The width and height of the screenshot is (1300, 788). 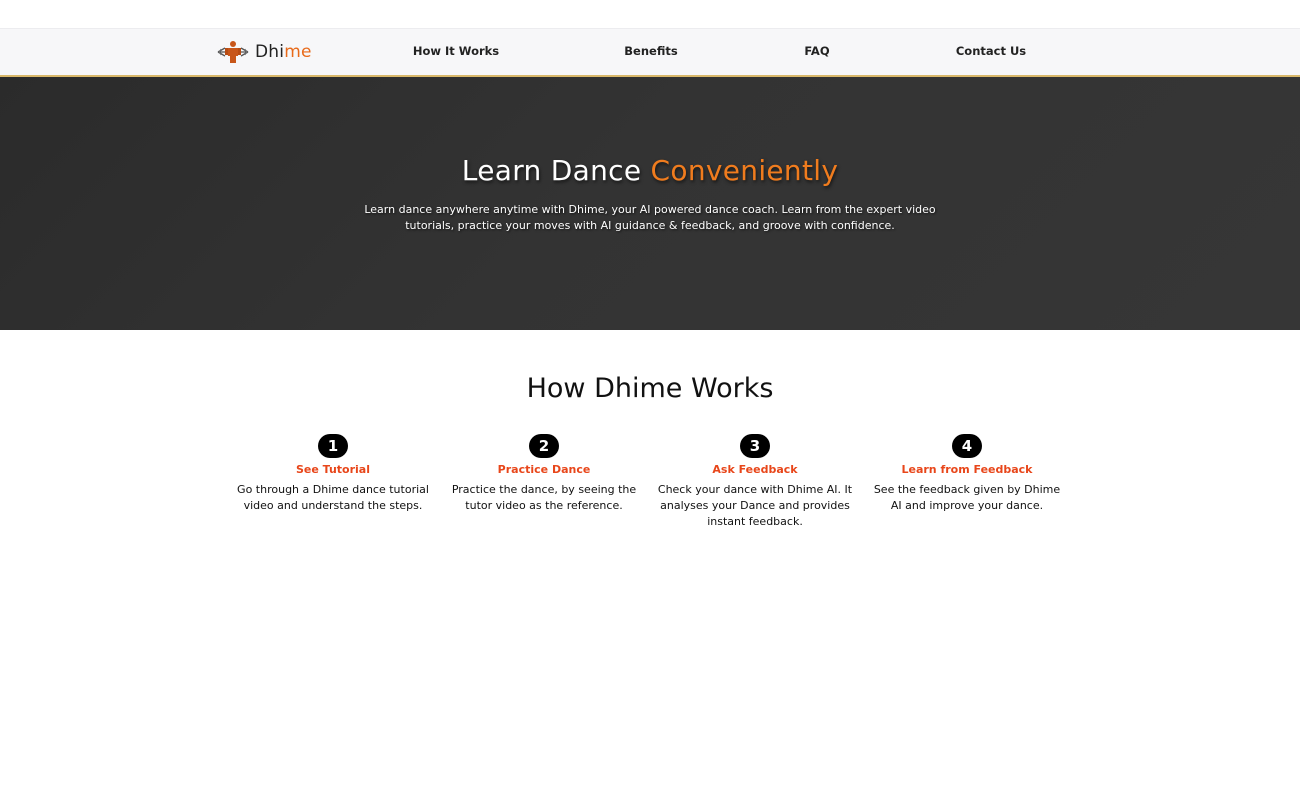 What do you see at coordinates (755, 446) in the screenshot?
I see `step-number-badge: 3` at bounding box center [755, 446].